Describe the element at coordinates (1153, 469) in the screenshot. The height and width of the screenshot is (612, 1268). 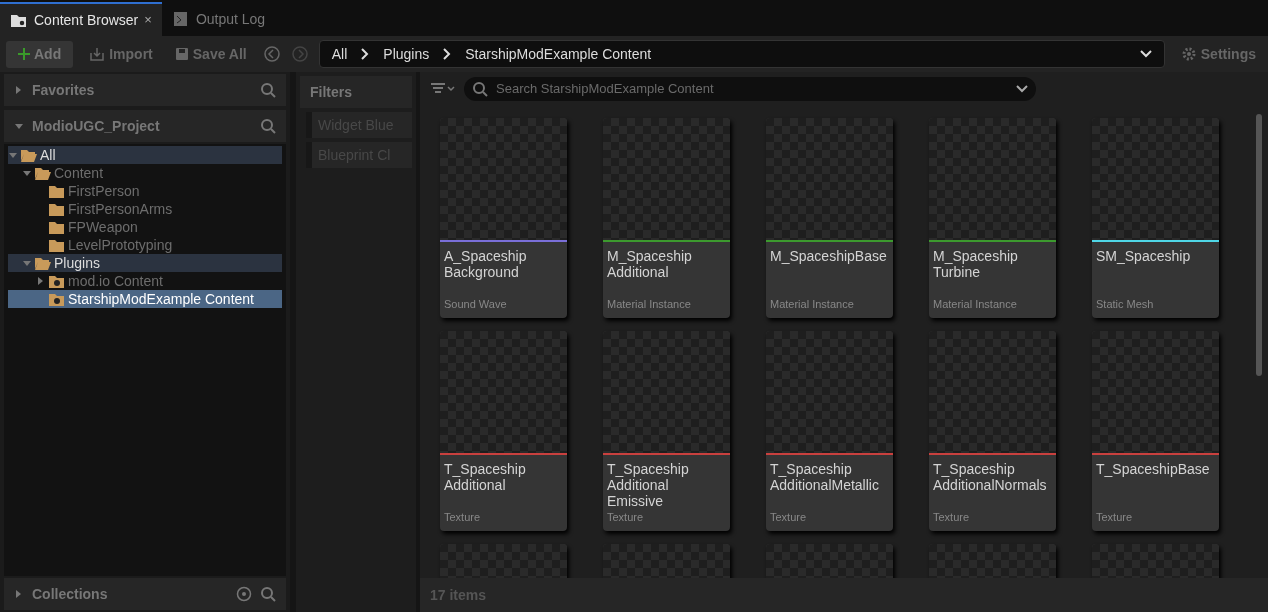
I see `asset-name: T_SpaceshipBase` at that location.